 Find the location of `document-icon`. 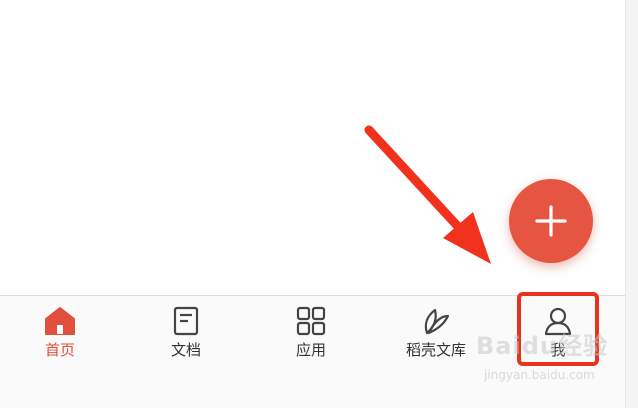

document-icon is located at coordinates (186, 321).